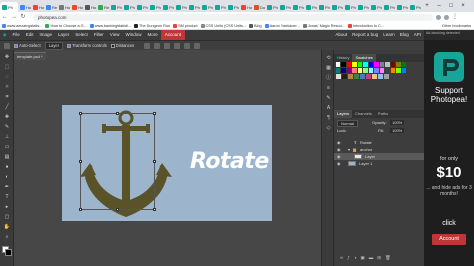 The image size is (474, 266). What do you see at coordinates (365, 35) in the screenshot?
I see `link-report-bug: Report a bug` at bounding box center [365, 35].